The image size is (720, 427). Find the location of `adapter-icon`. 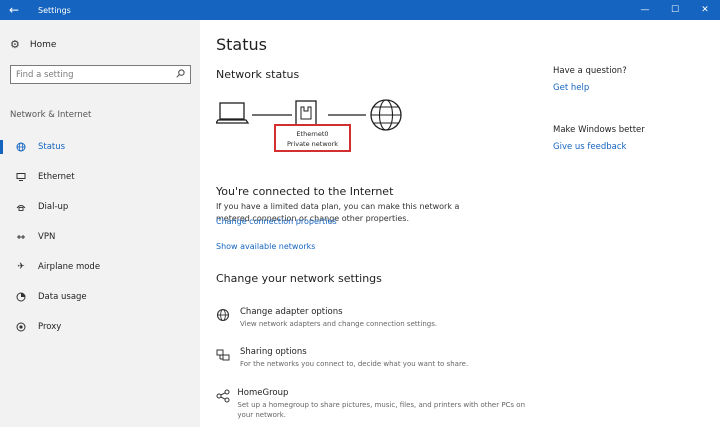

adapter-icon is located at coordinates (227, 318).